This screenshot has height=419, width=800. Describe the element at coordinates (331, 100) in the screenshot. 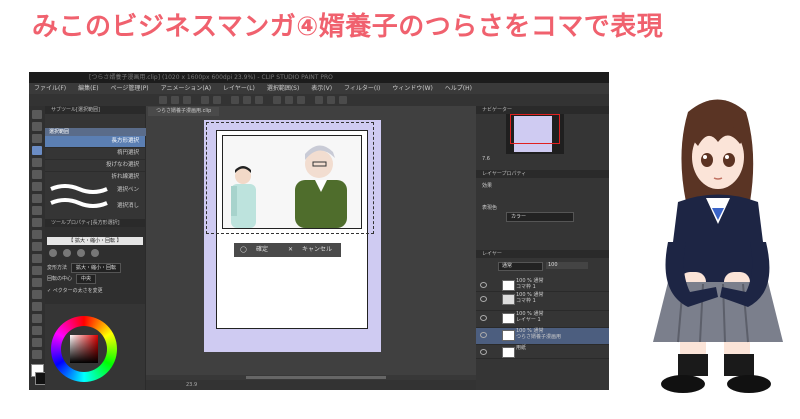

I see `ruler-icon` at that location.